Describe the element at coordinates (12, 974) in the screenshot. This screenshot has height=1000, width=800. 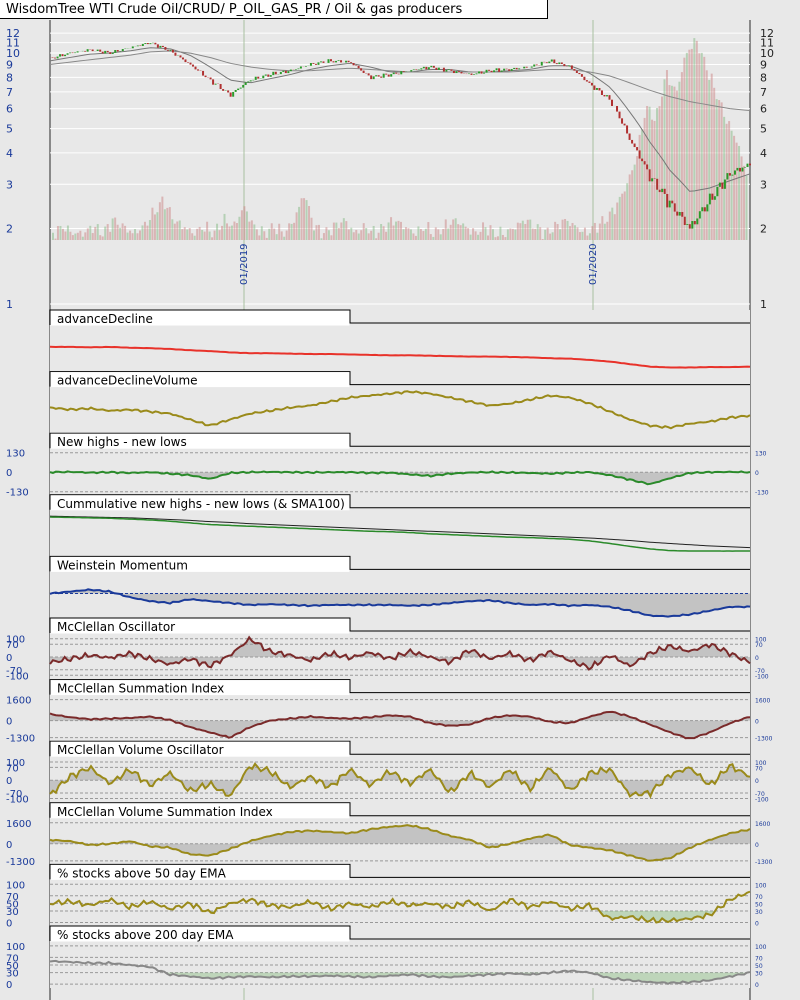
I see `level-label-left: 30` at that location.